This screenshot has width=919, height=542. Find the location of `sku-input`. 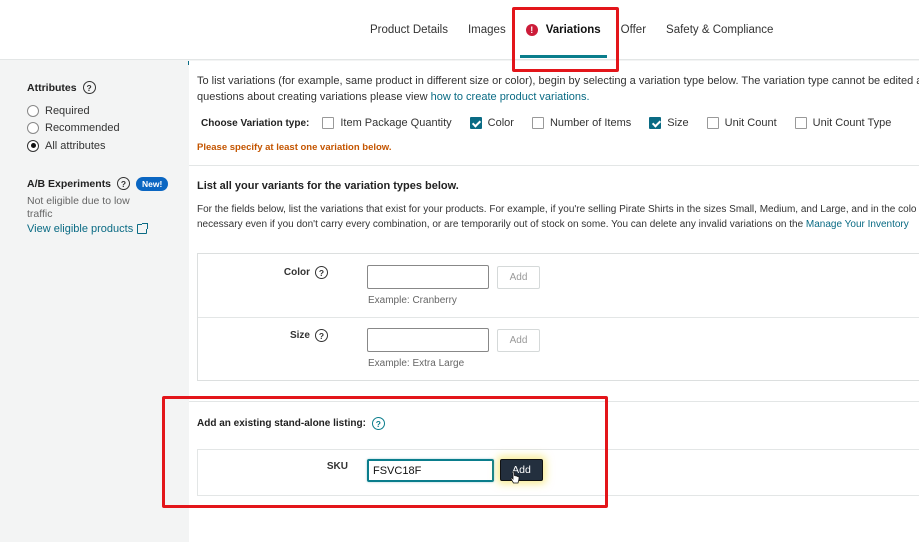

sku-input is located at coordinates (430, 470).